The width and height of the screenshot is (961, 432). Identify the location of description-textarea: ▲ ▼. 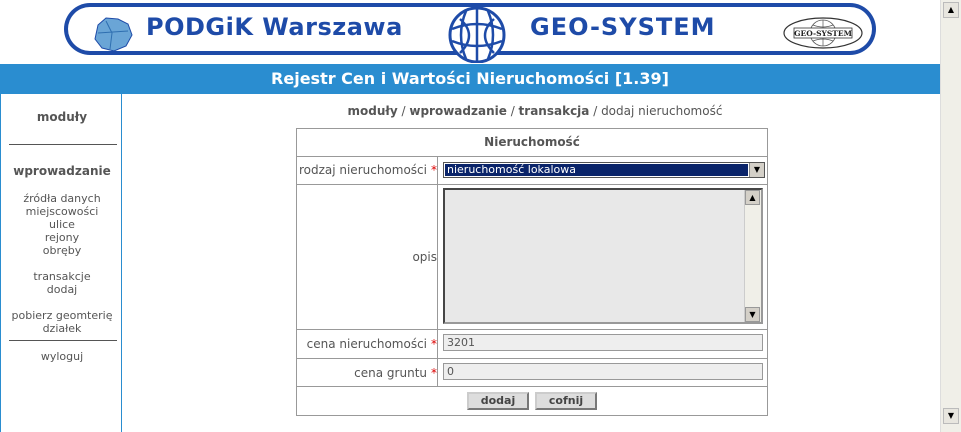
(603, 256).